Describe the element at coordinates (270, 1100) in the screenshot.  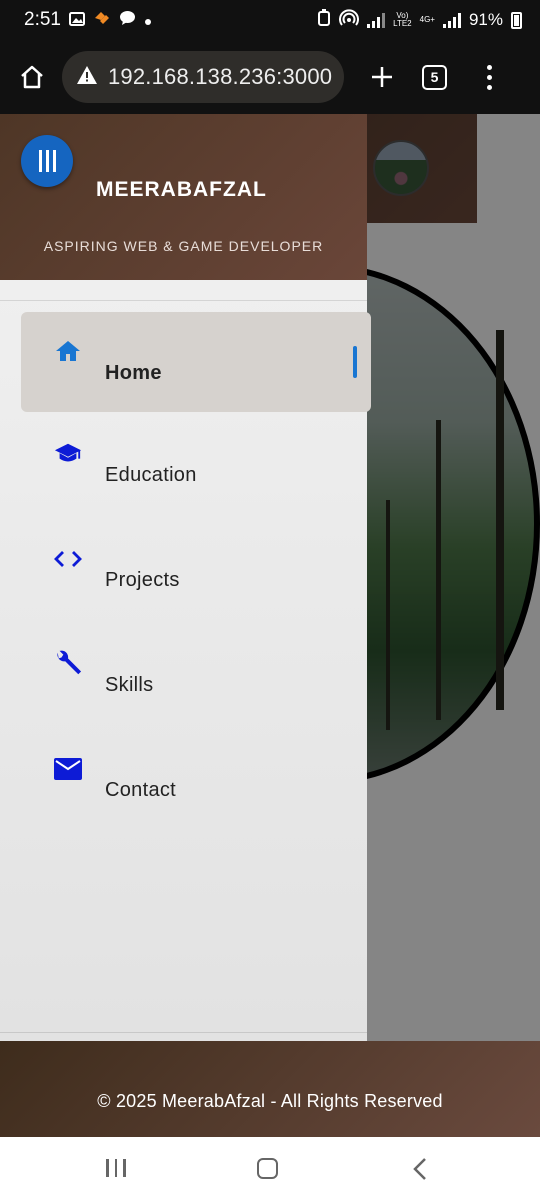
I see `footer-copyright: © 2025 MeerabAfzal - All Rights Reserved` at that location.